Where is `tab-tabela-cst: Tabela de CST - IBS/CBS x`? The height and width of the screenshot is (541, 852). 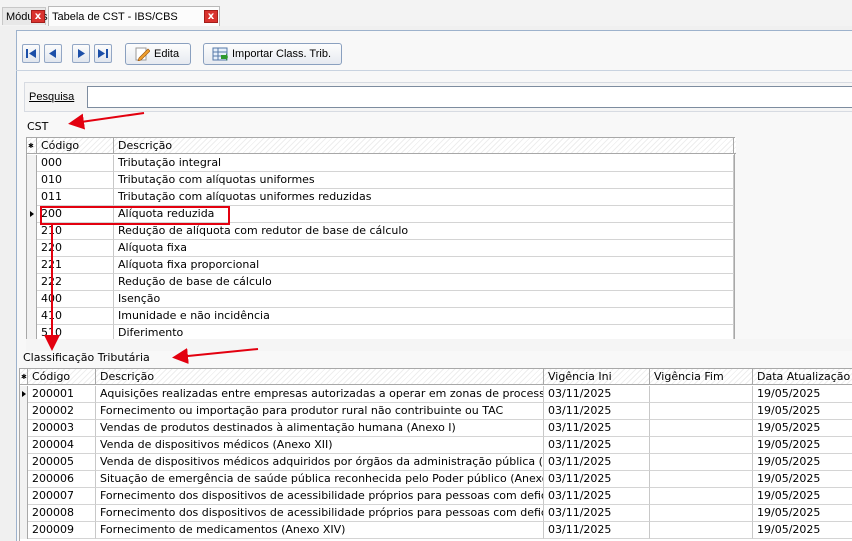
tab-tabela-cst: Tabela de CST - IBS/CBS x is located at coordinates (134, 16).